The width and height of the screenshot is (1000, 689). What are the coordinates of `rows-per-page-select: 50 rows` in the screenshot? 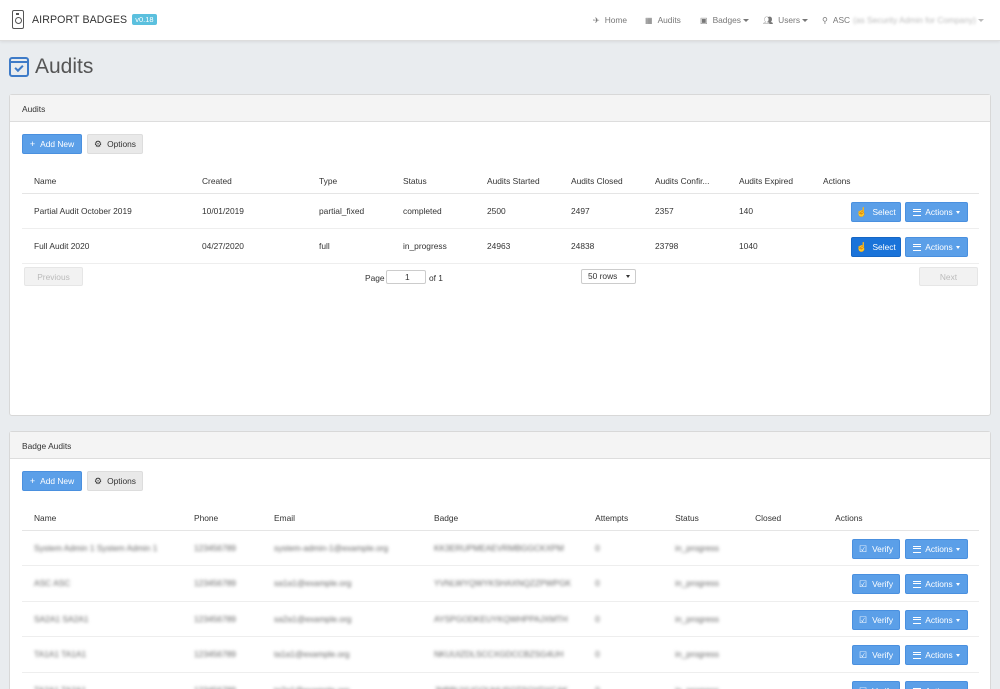 It's located at (608, 276).